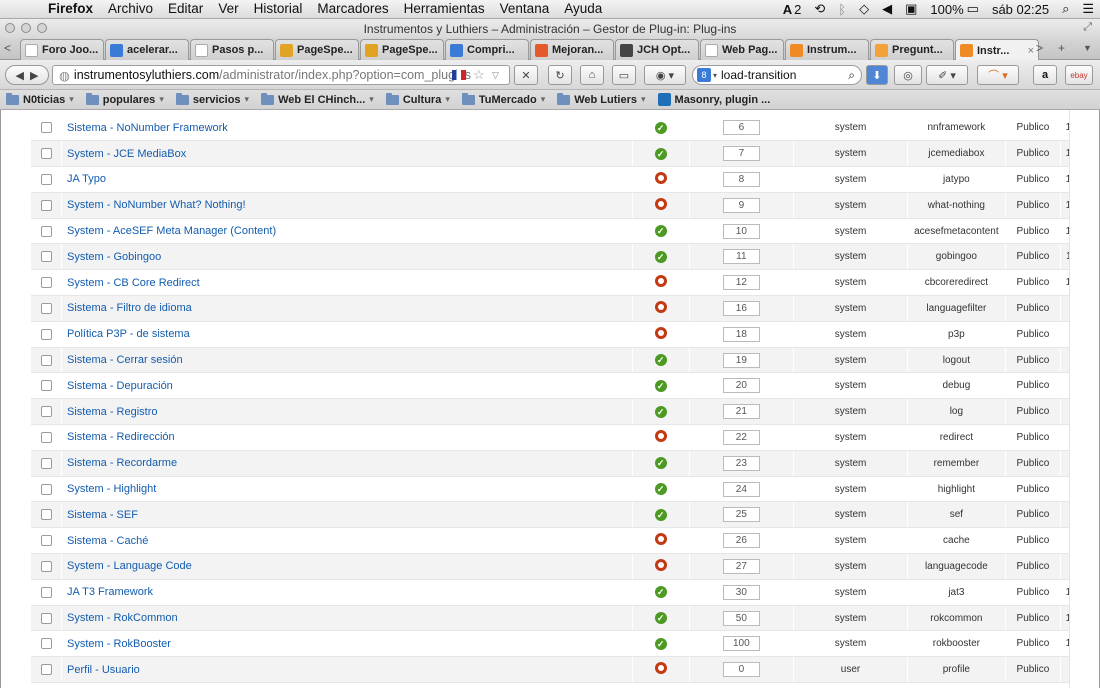 The image size is (1100, 688). I want to click on plugin-name-link: System - RokCommon, so click(347, 618).